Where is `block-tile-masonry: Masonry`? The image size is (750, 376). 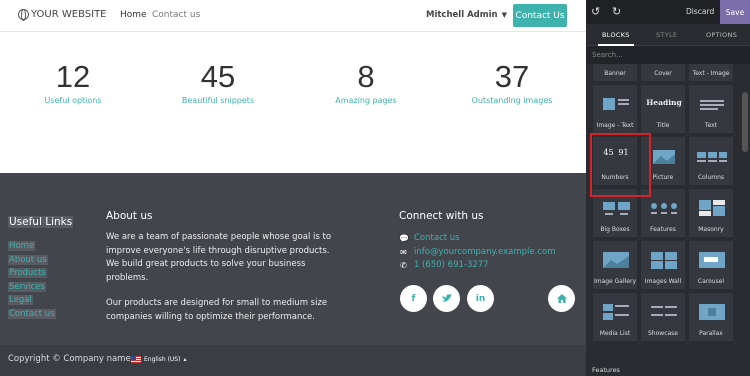 block-tile-masonry: Masonry is located at coordinates (711, 213).